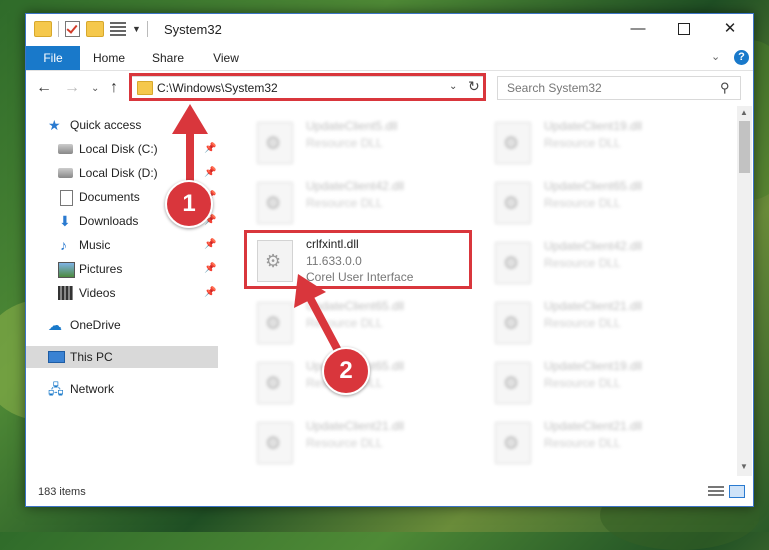  I want to click on maximize-button, so click(684, 29).